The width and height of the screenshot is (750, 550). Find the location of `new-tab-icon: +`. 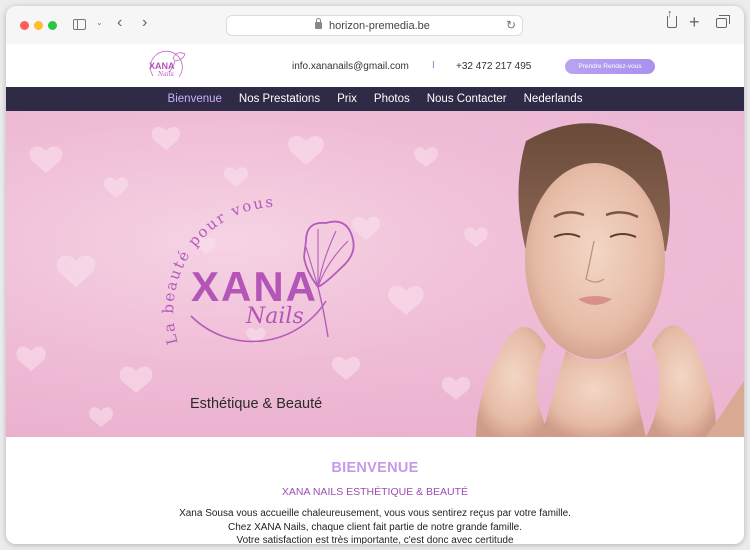

new-tab-icon: + is located at coordinates (694, 22).